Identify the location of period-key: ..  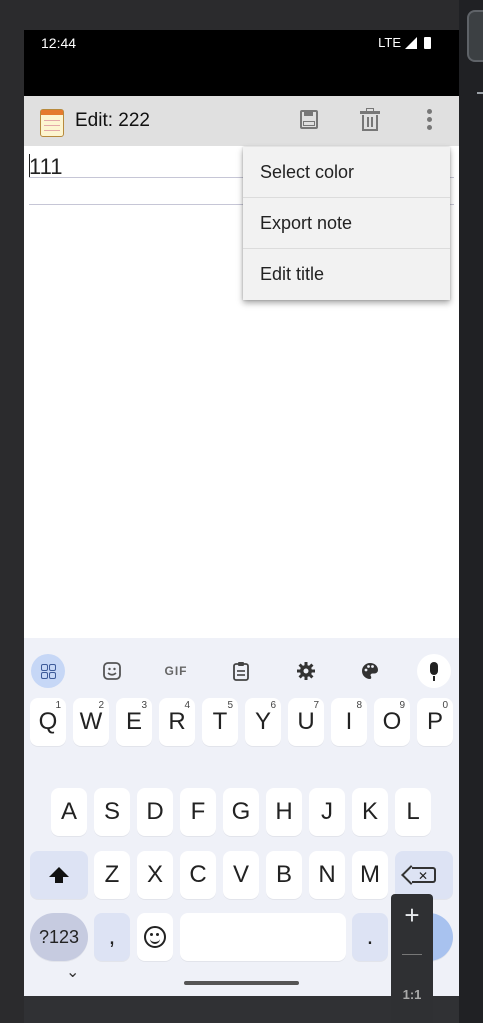
(370, 937).